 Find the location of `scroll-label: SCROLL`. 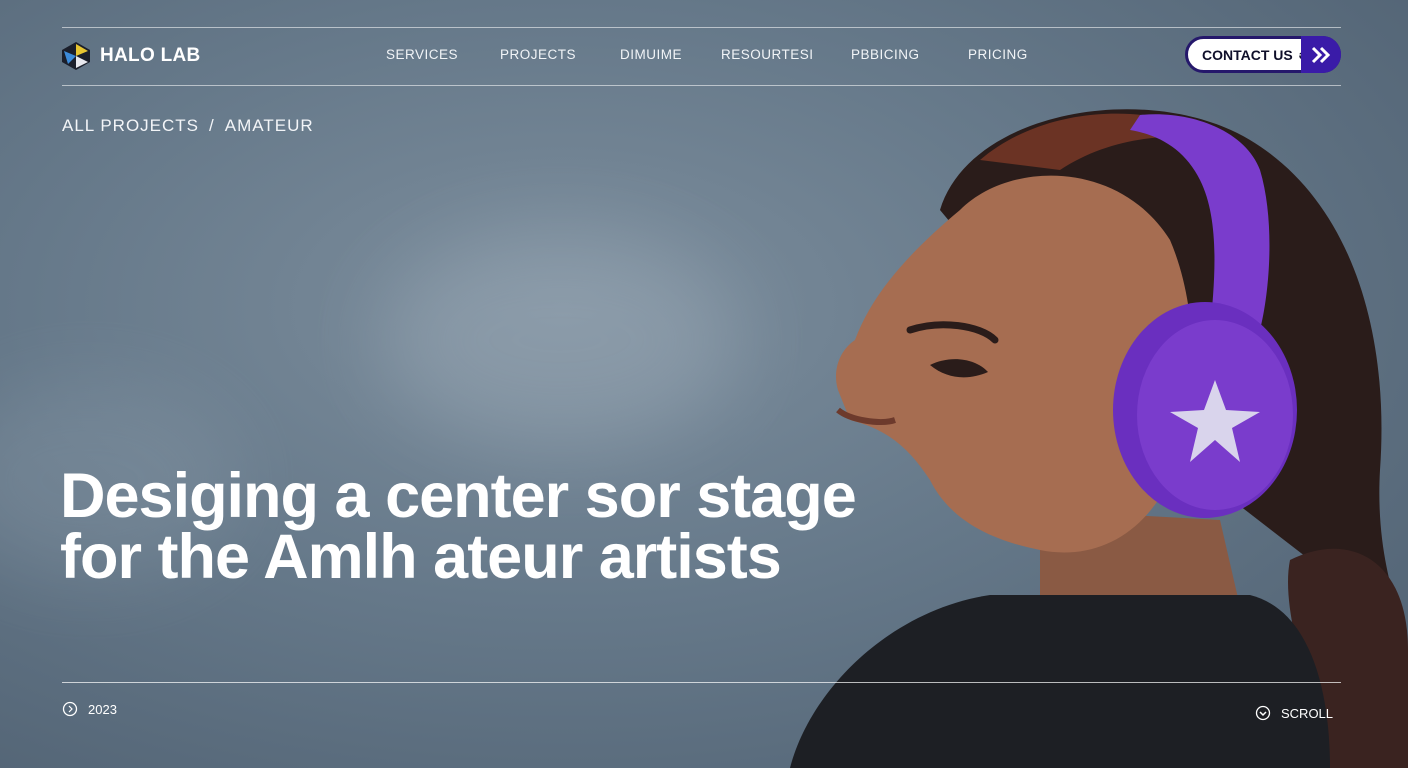

scroll-label: SCROLL is located at coordinates (1307, 713).